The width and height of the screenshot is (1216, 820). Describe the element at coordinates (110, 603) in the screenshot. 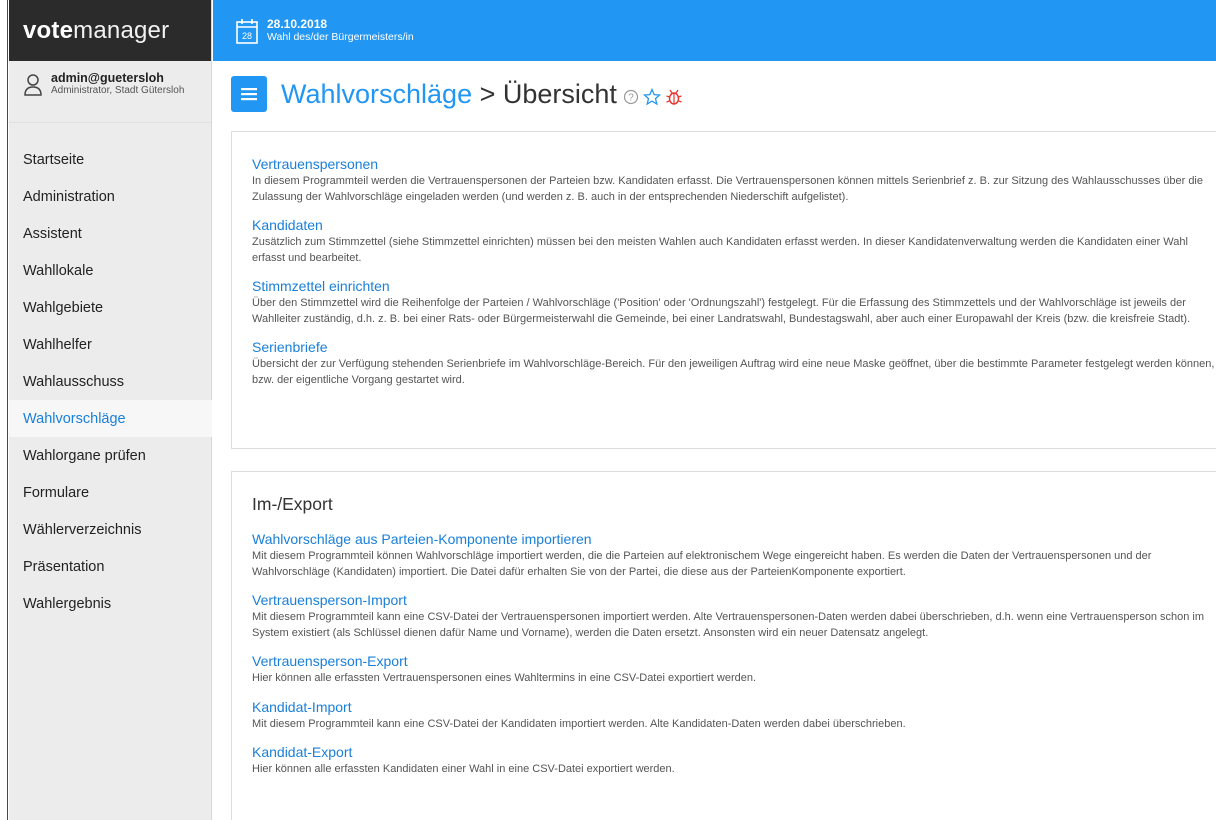

I see `sidebar-item-wahlergebnis: Wahlergebnis` at that location.